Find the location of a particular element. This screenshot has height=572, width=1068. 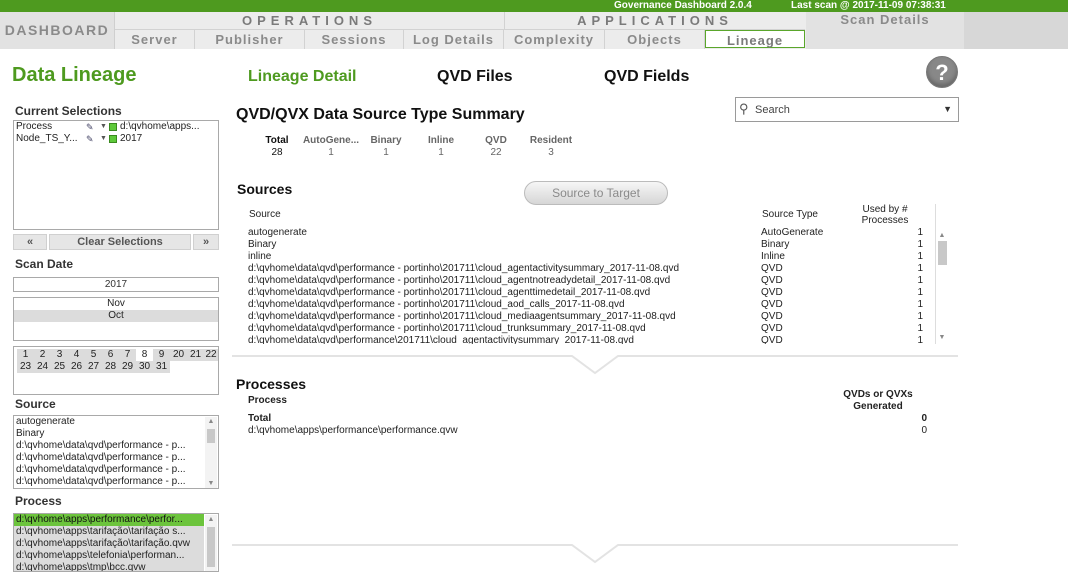

month-item: Nov is located at coordinates (116, 304).